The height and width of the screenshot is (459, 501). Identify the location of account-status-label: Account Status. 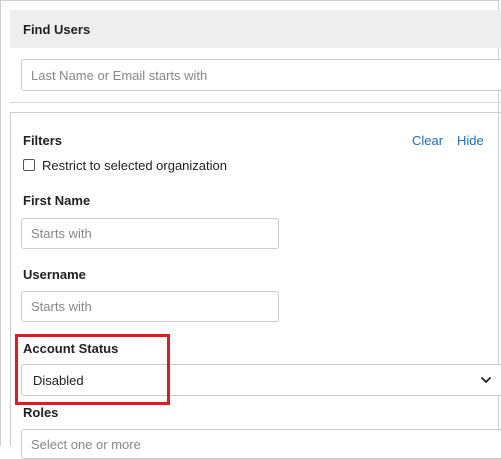
(71, 348).